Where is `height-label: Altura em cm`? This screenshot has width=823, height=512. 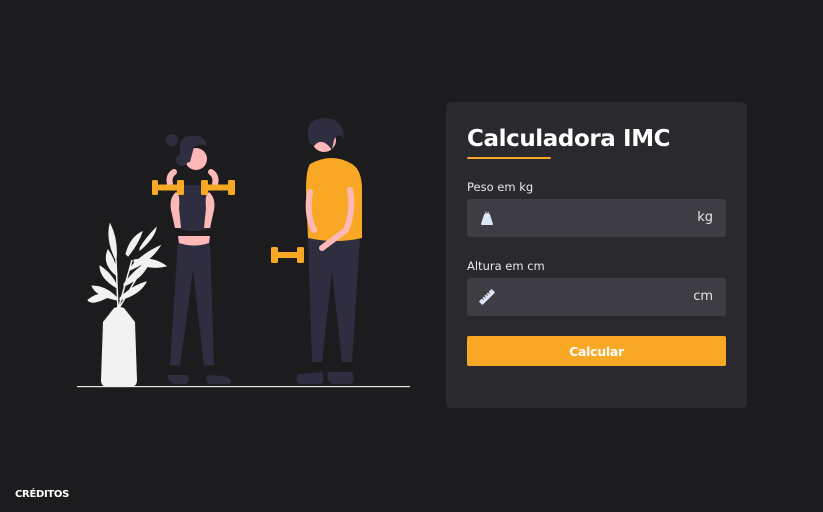
height-label: Altura em cm is located at coordinates (506, 266).